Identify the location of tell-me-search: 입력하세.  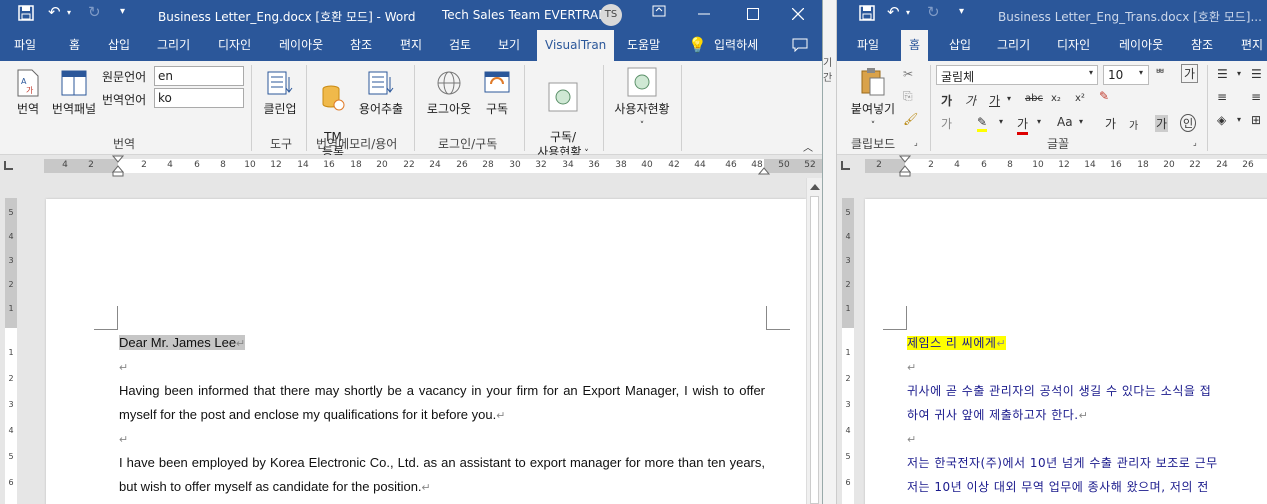
(736, 45).